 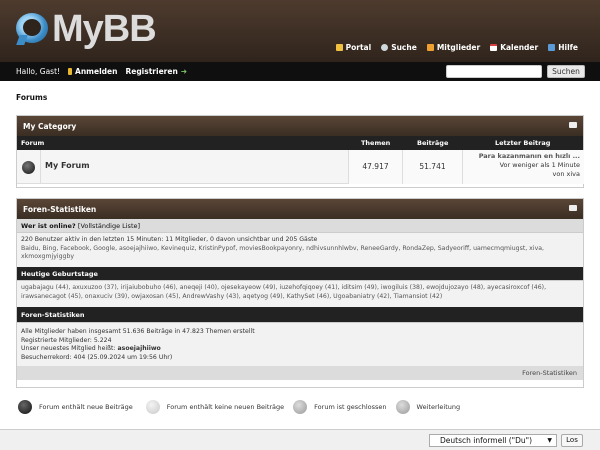 I want to click on nav-help-link: Hilfe, so click(x=563, y=47).